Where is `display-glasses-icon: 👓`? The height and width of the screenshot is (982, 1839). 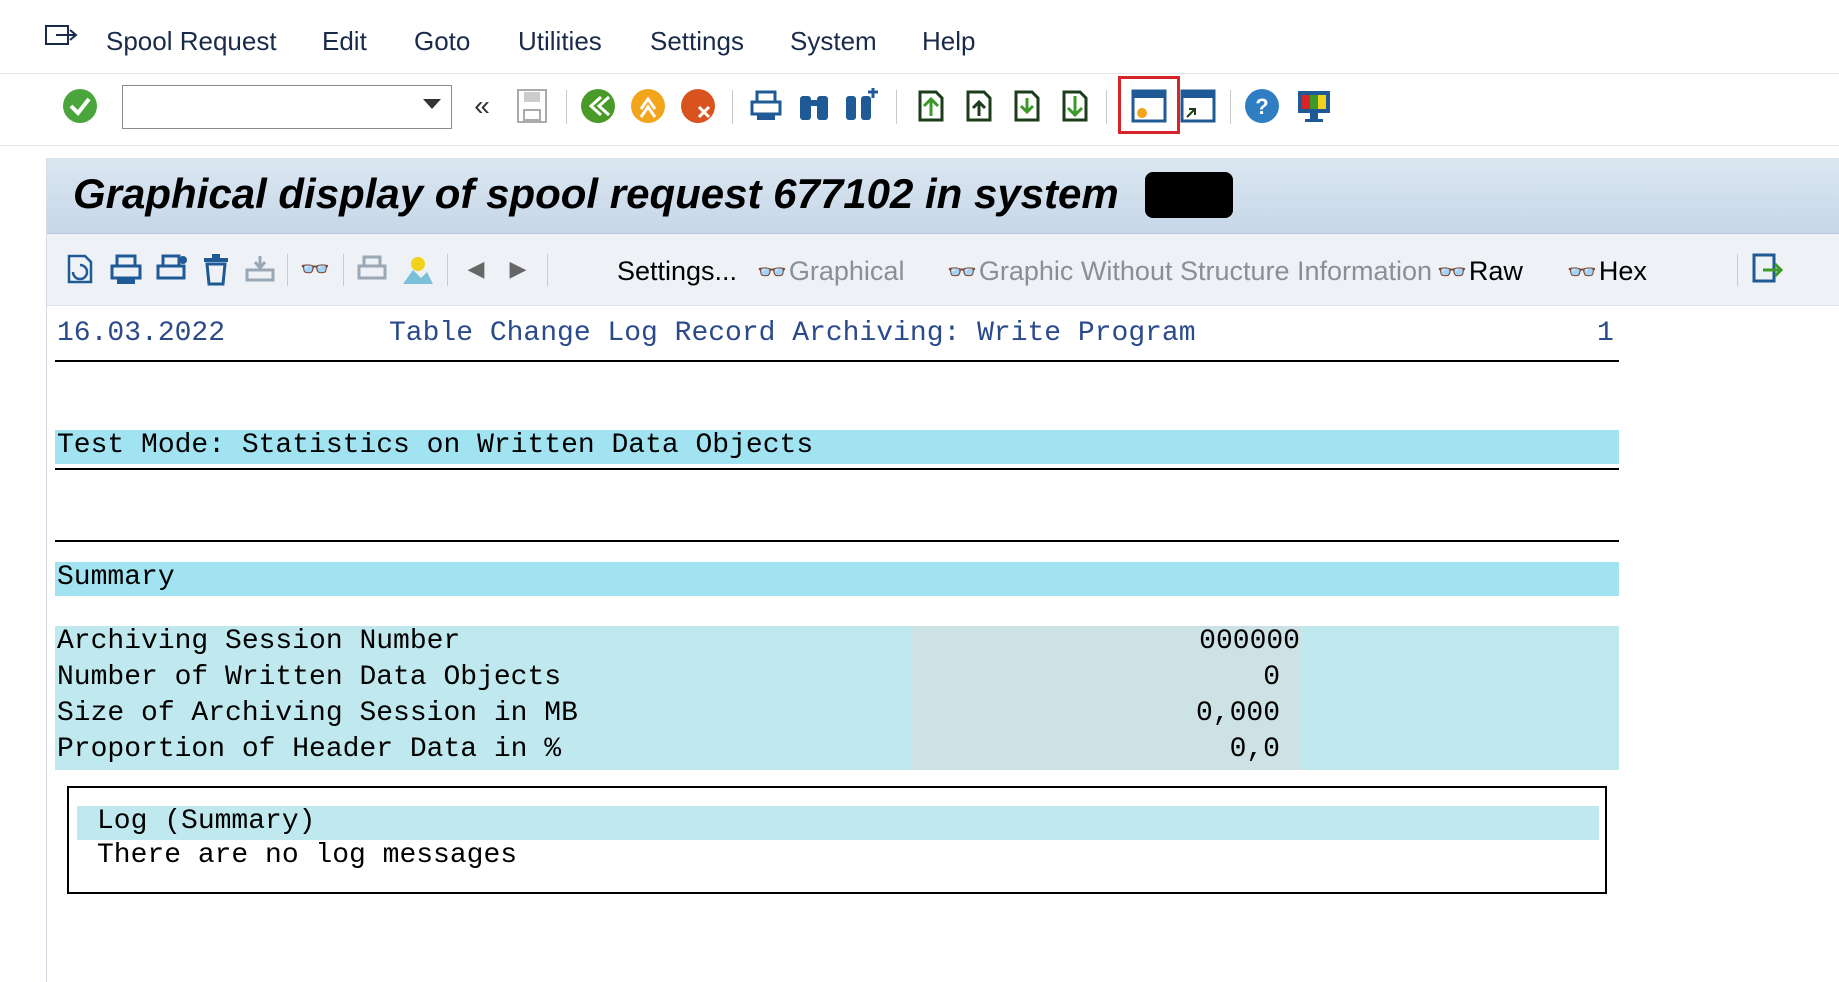
display-glasses-icon: 👓 is located at coordinates (316, 269).